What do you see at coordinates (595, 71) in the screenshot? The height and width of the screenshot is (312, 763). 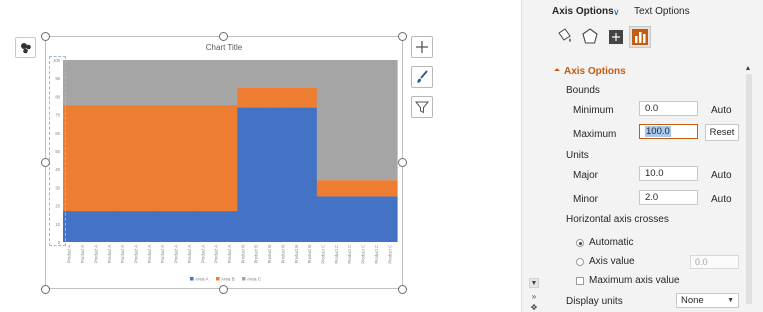 I see `section-title: Axis Options` at bounding box center [595, 71].